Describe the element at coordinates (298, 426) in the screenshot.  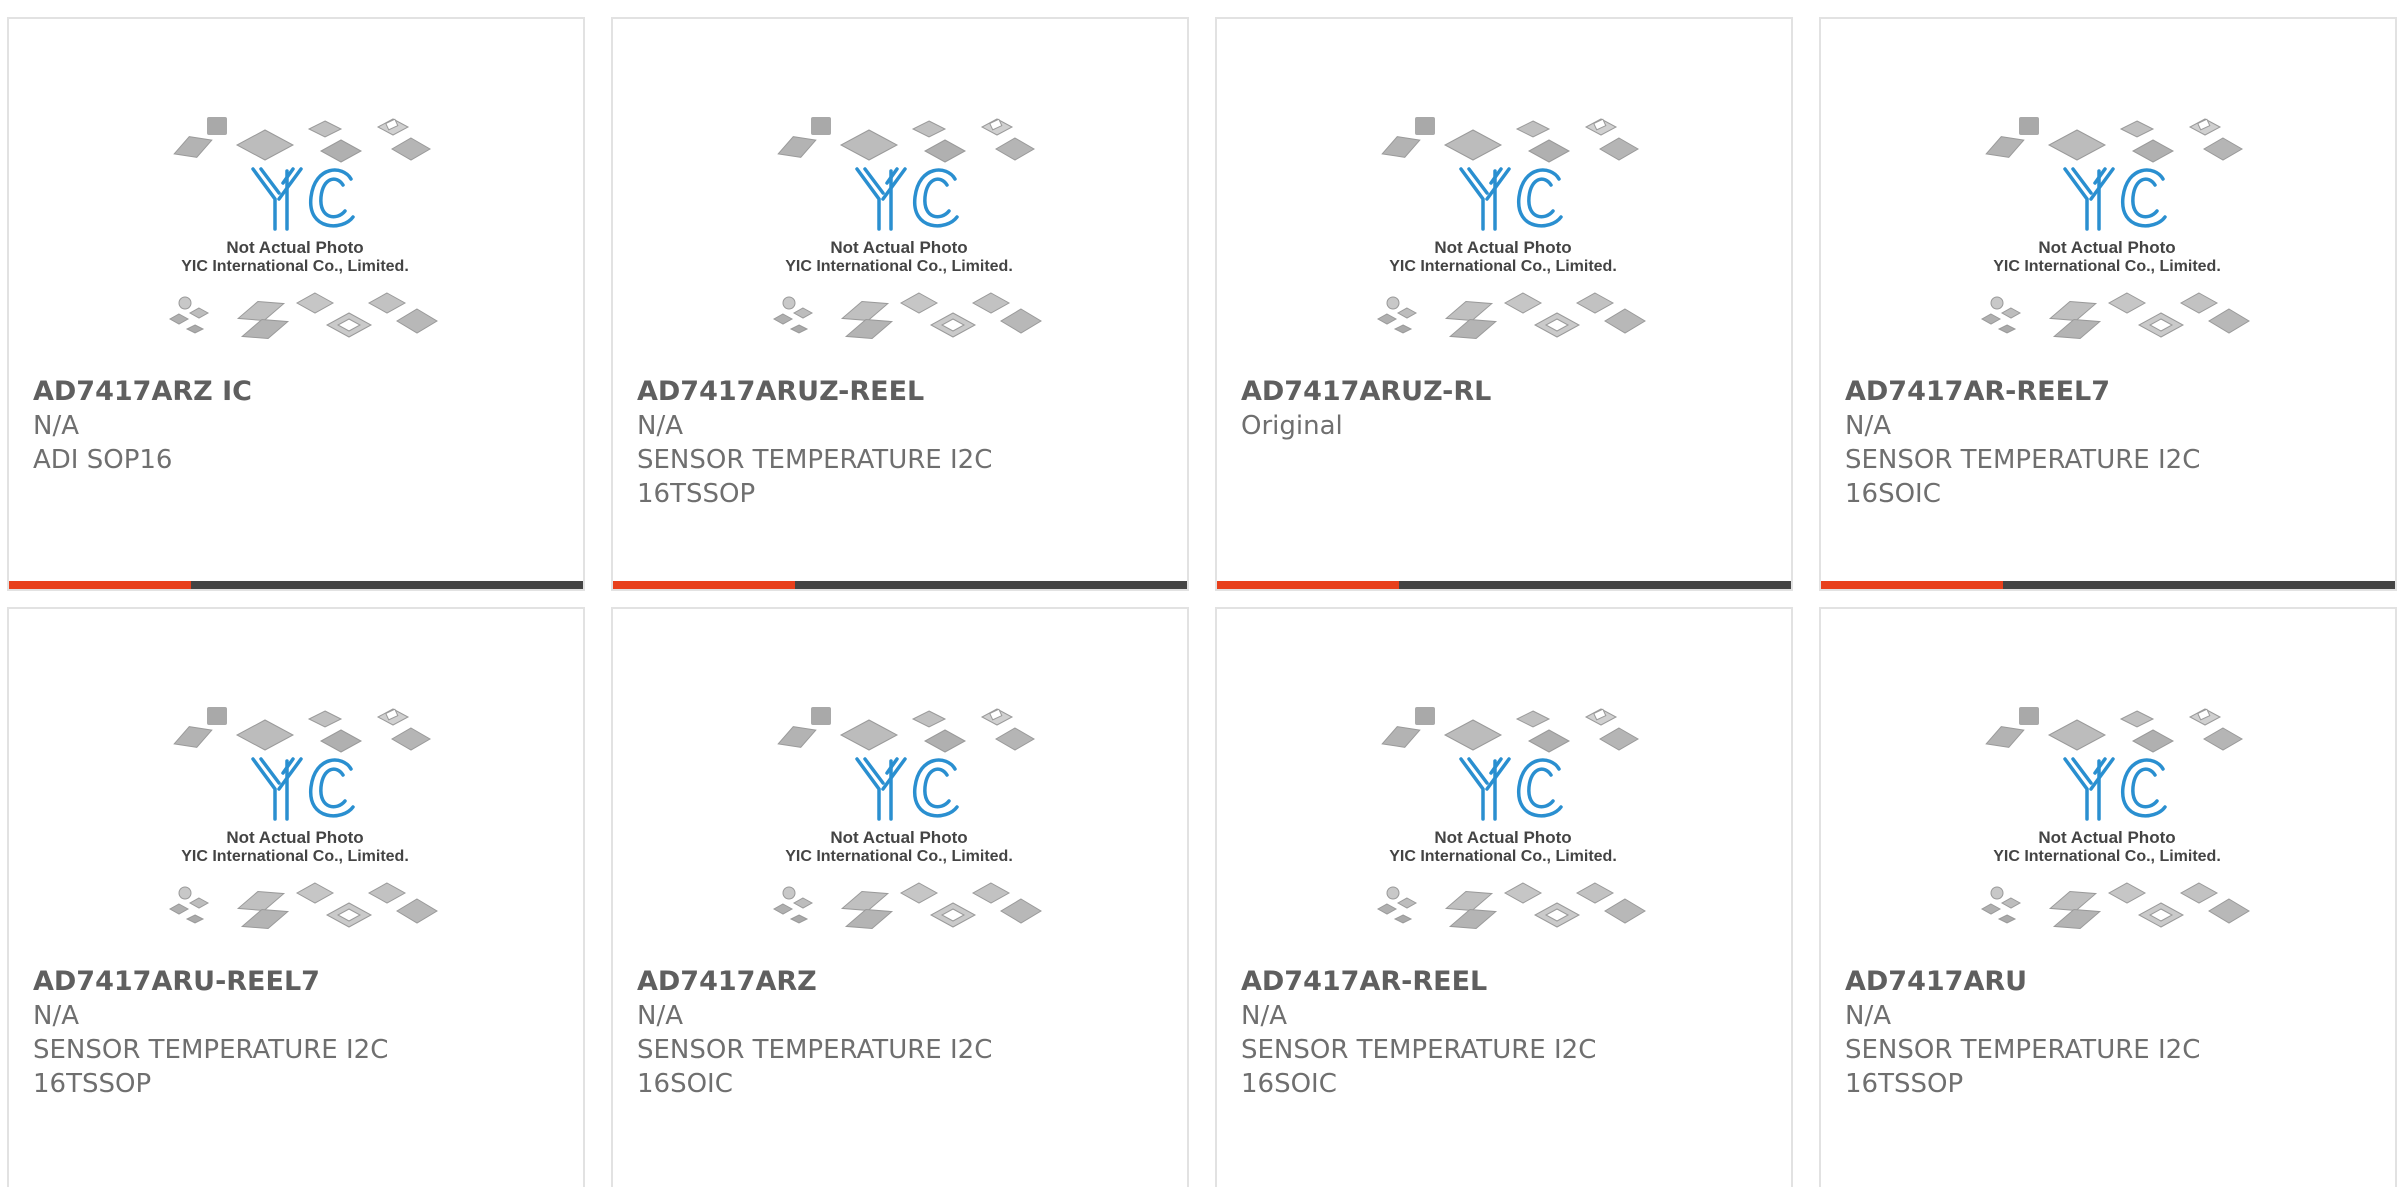
I see `product-info: AD7417ARZ IC N/A ADI SOP16` at that location.